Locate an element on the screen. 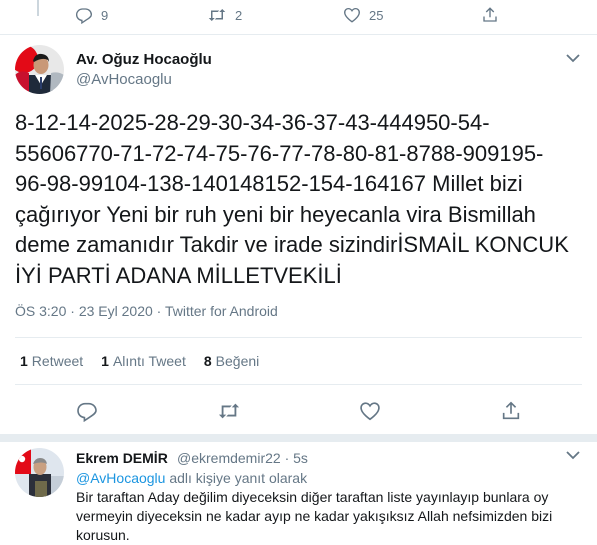 The image size is (597, 545). quote-tweet-stat: 1 Alıntı Tweet is located at coordinates (143, 361).